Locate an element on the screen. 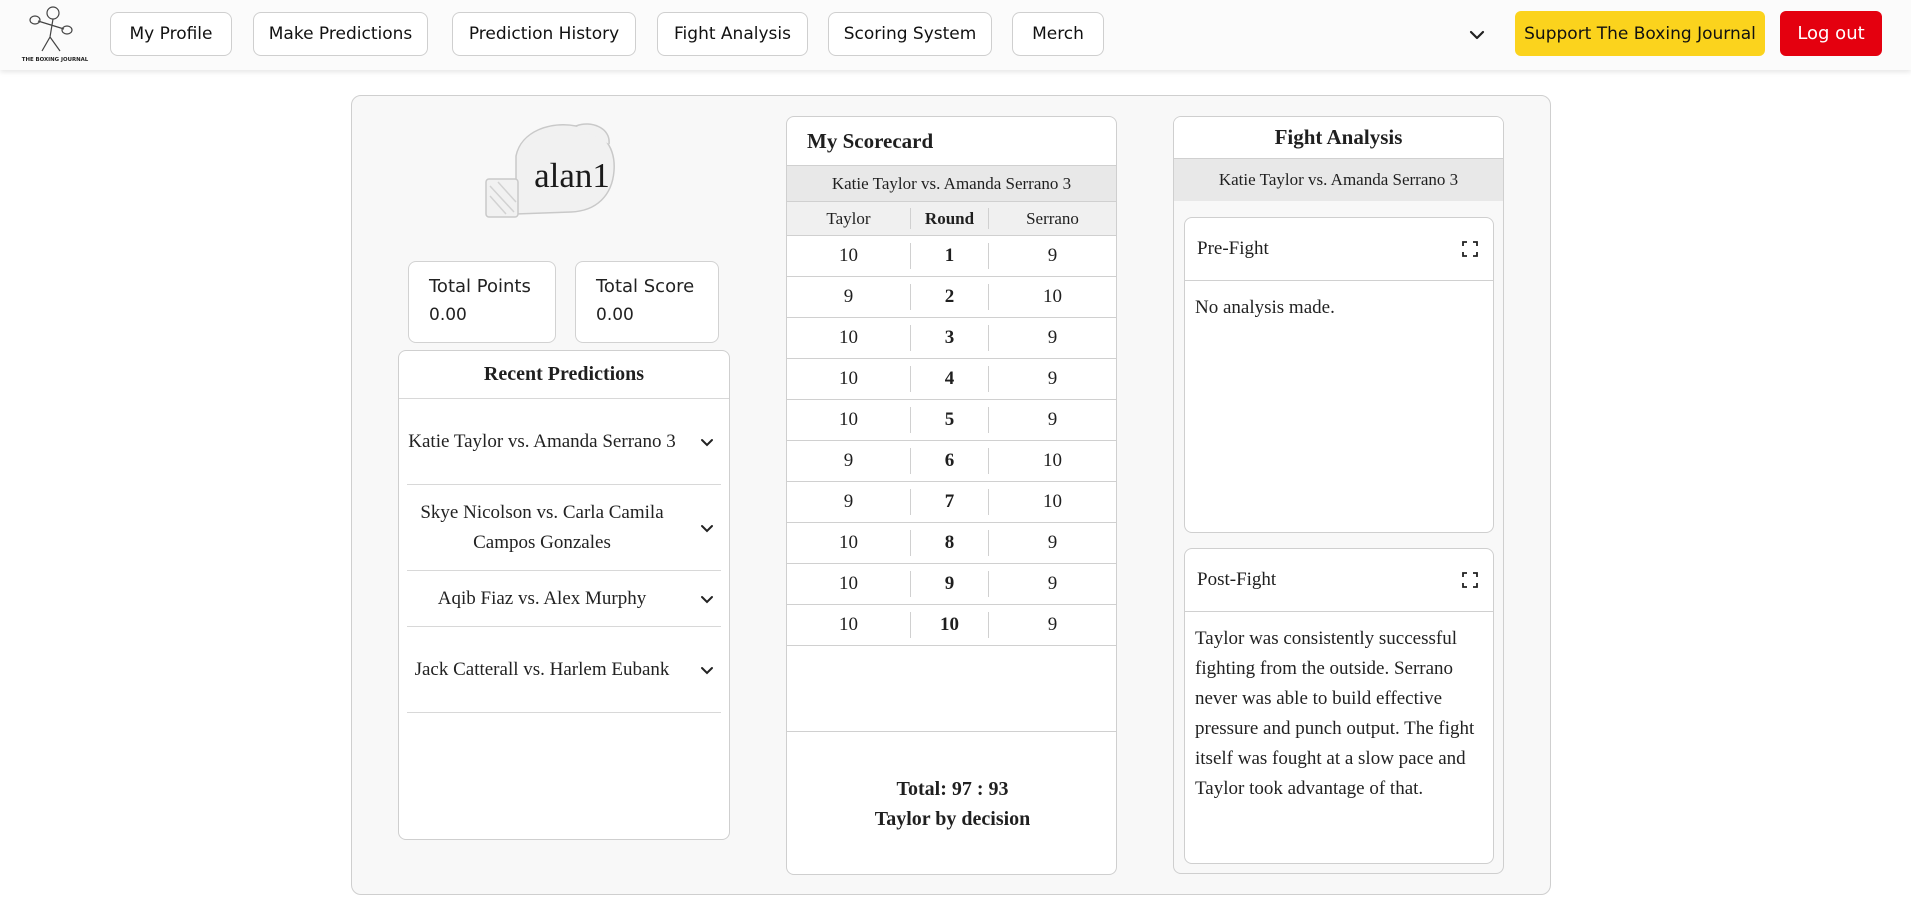  round-number: 2 is located at coordinates (950, 297).